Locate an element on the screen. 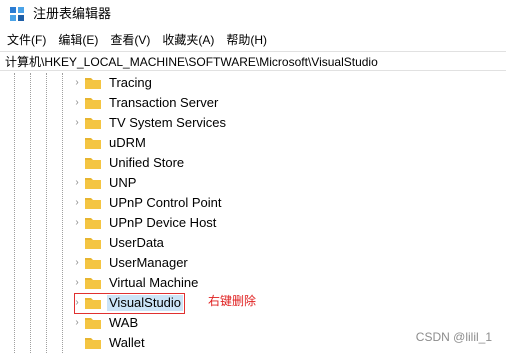 This screenshot has height=353, width=506. tree-item-label: UPnP Device Host is located at coordinates (163, 222).